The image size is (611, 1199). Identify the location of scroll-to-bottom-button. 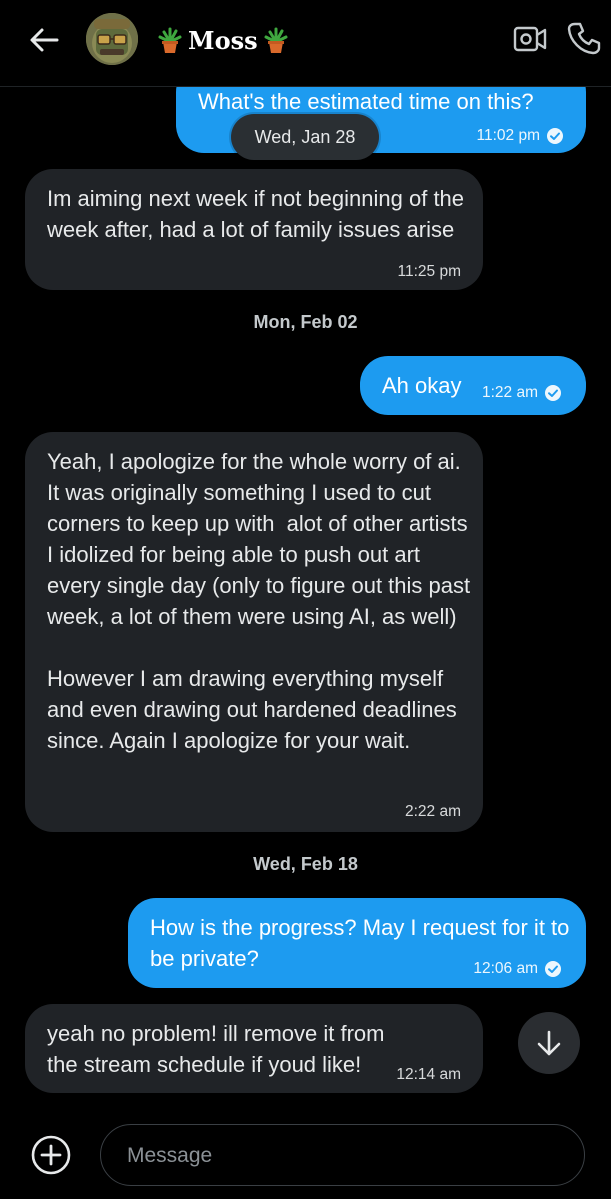
(549, 1043).